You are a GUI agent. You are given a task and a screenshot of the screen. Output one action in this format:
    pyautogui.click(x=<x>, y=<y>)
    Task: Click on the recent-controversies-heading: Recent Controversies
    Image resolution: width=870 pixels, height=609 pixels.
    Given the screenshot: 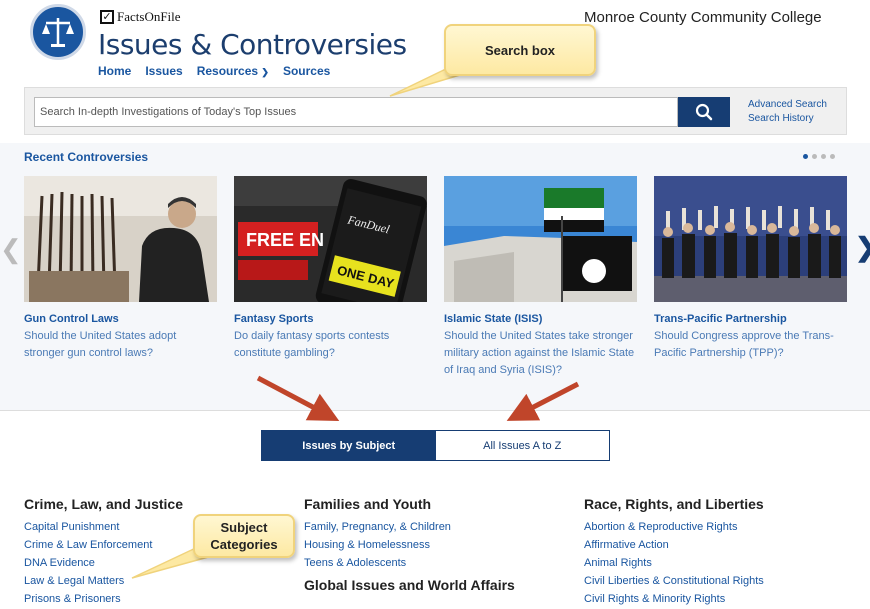 What is the action you would take?
    pyautogui.click(x=86, y=157)
    